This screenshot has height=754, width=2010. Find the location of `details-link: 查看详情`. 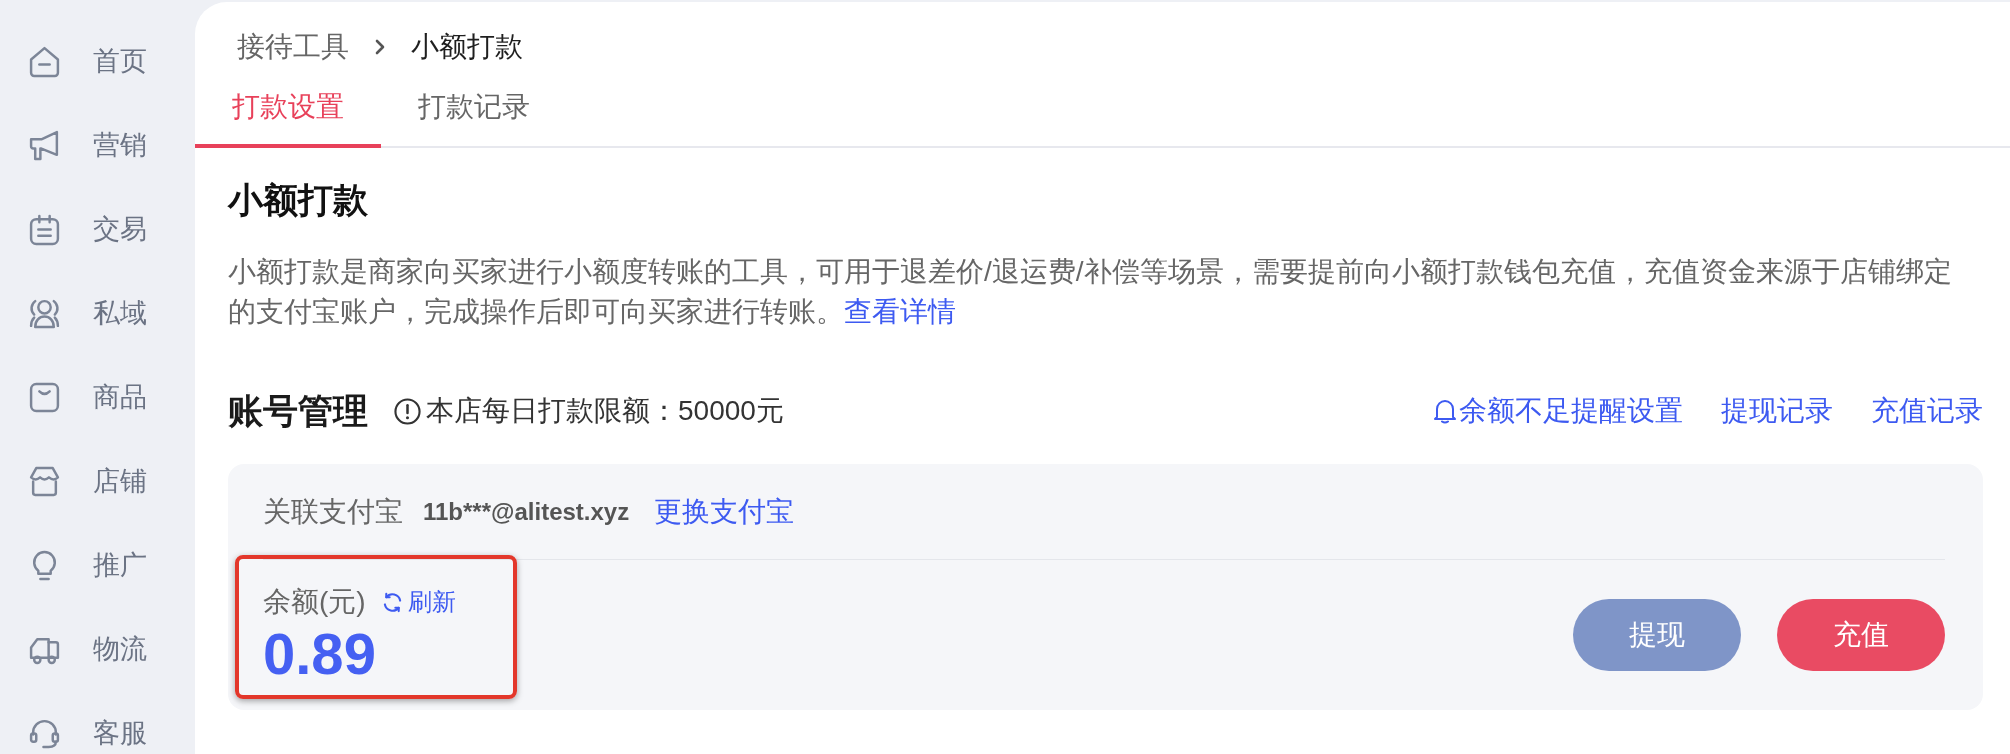

details-link: 查看详情 is located at coordinates (900, 311).